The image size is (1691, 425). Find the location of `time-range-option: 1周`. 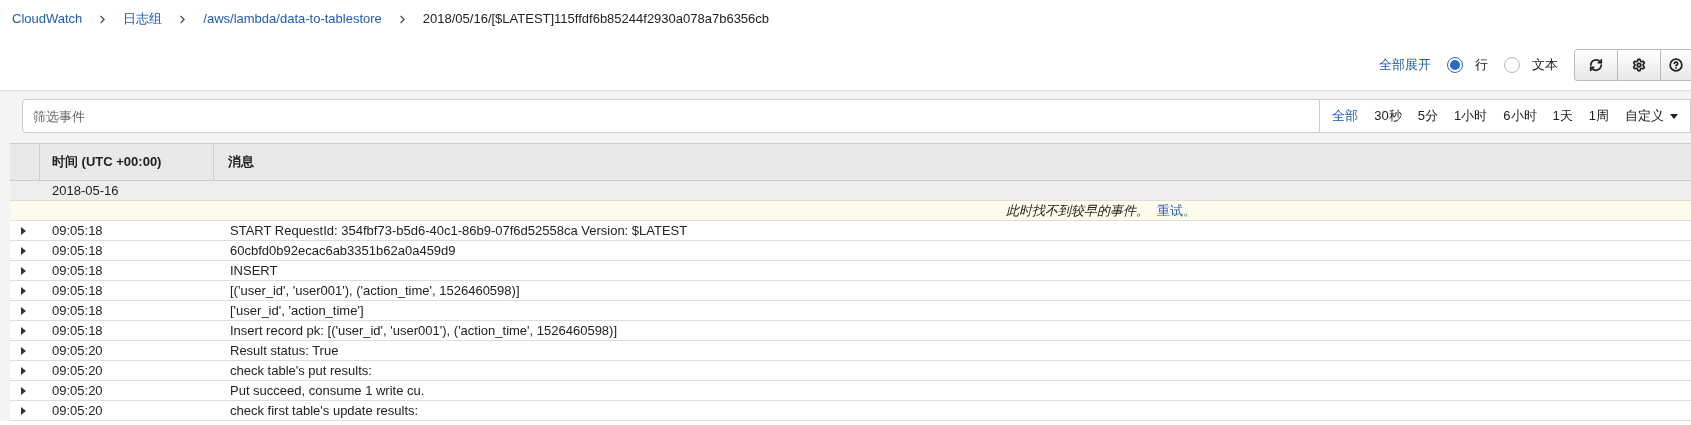

time-range-option: 1周 is located at coordinates (1598, 116).